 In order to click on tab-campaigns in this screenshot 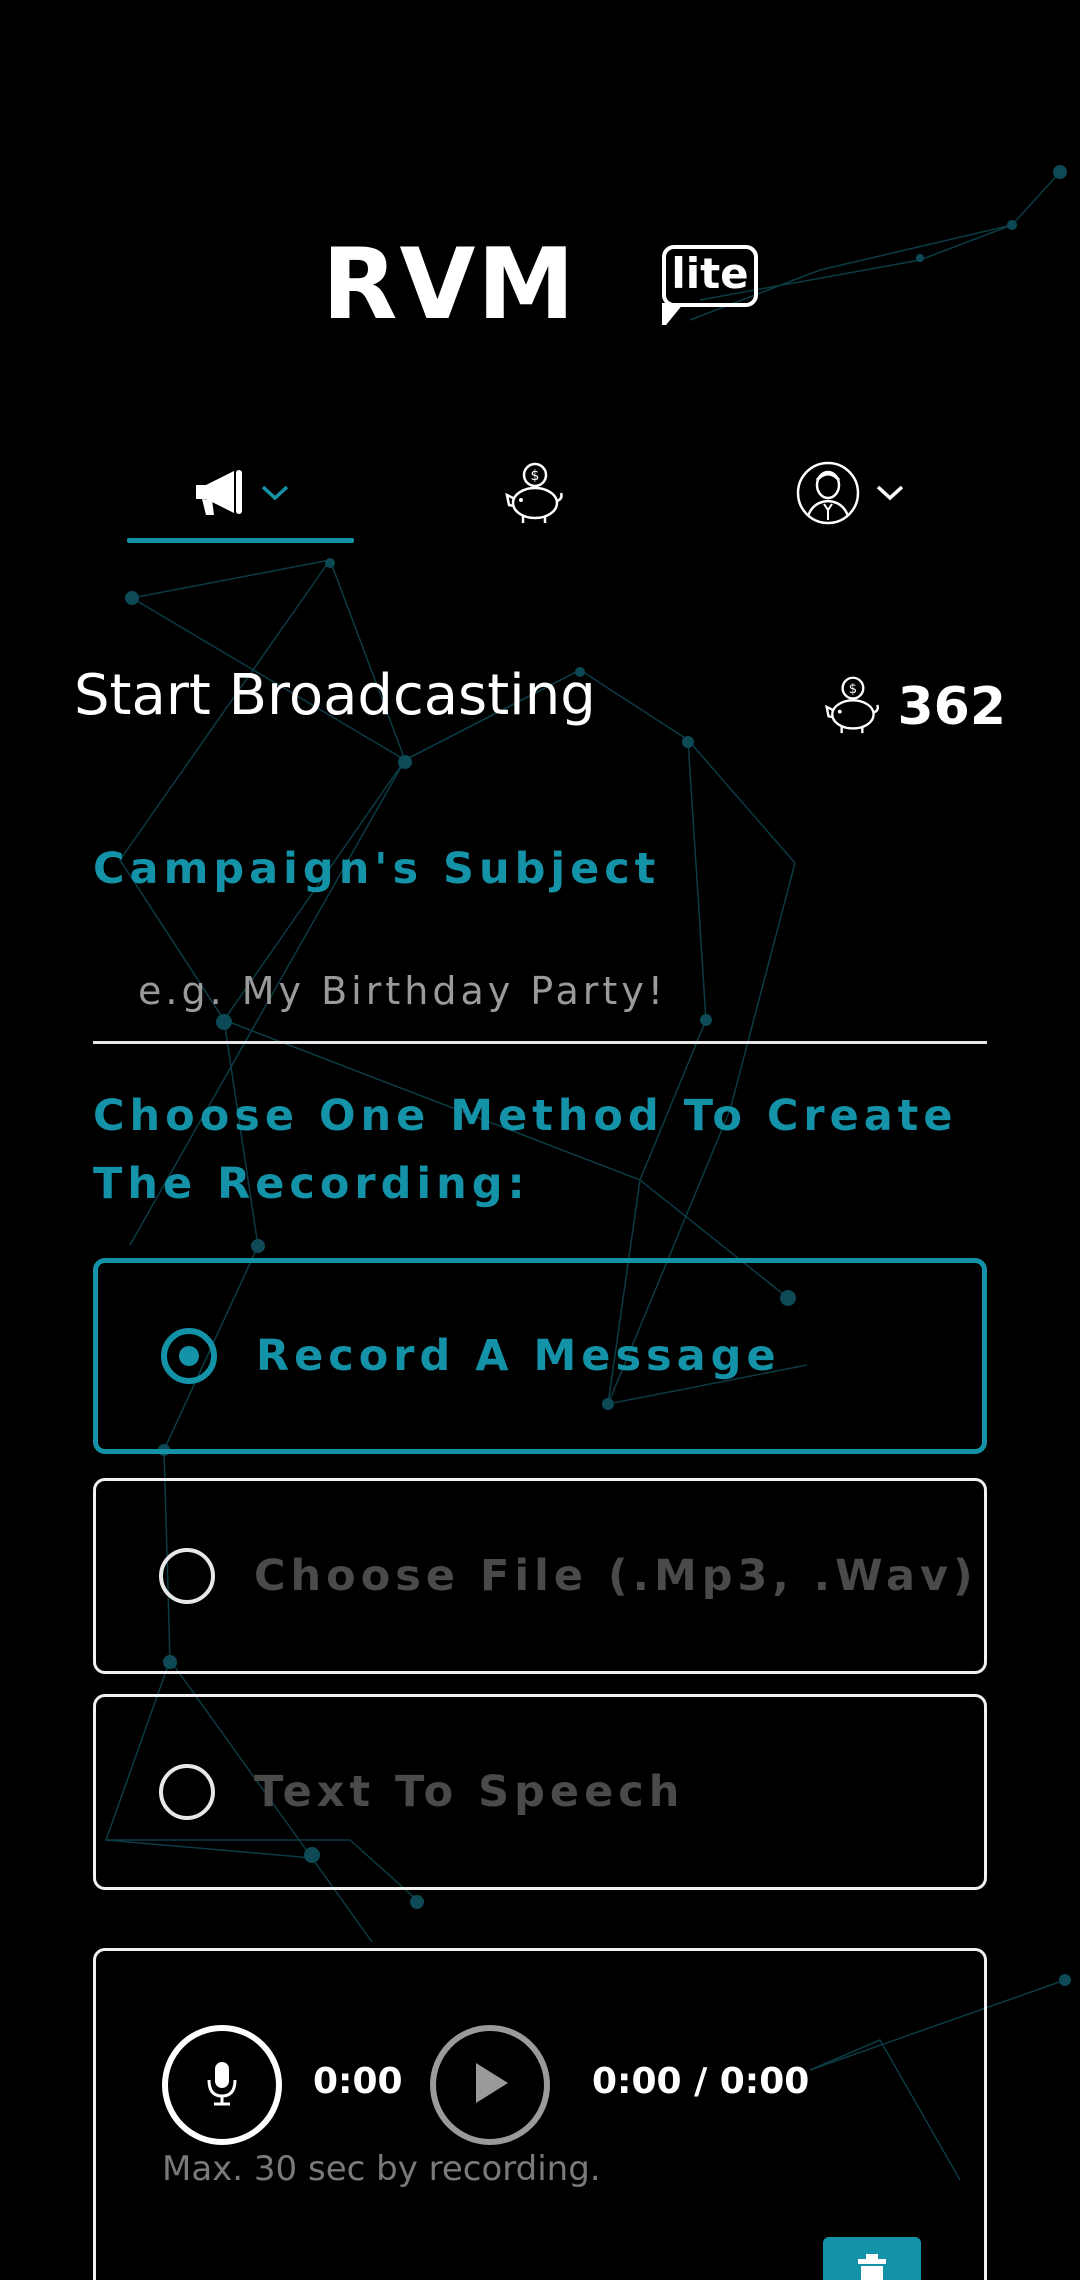, I will do `click(240, 495)`.